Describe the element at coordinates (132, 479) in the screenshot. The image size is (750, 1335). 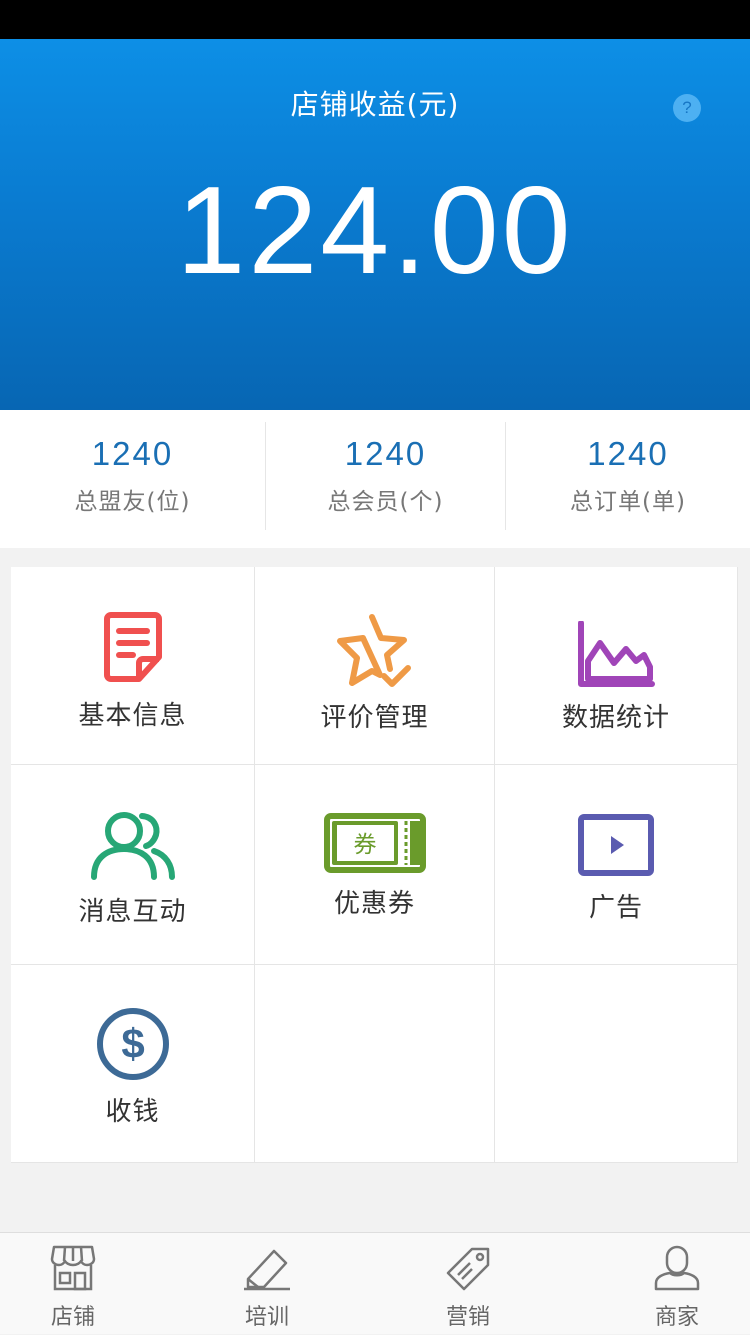
I see `stat-allies: 1240 总盟友(位)` at that location.